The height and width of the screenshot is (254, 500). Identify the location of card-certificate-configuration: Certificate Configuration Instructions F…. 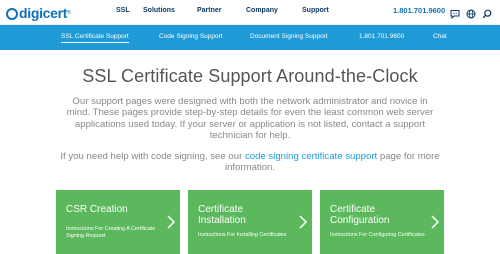
(382, 222).